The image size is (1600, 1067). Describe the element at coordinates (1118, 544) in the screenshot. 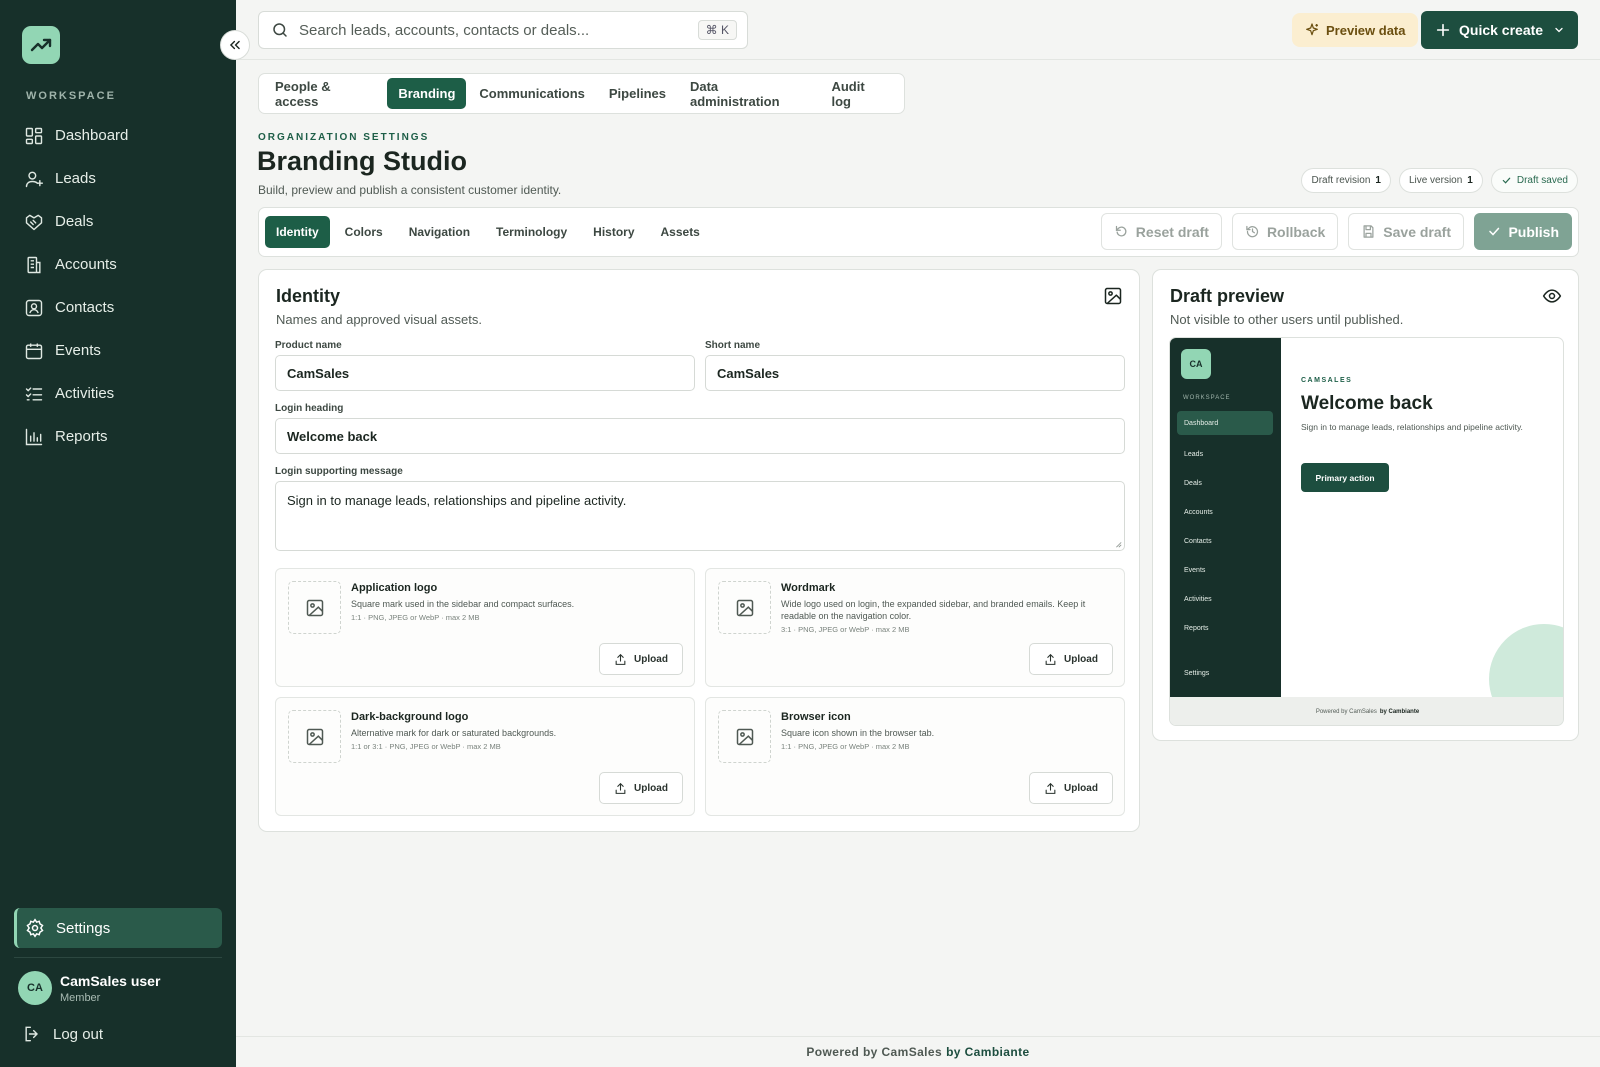

I see `resize-handle-icon` at that location.